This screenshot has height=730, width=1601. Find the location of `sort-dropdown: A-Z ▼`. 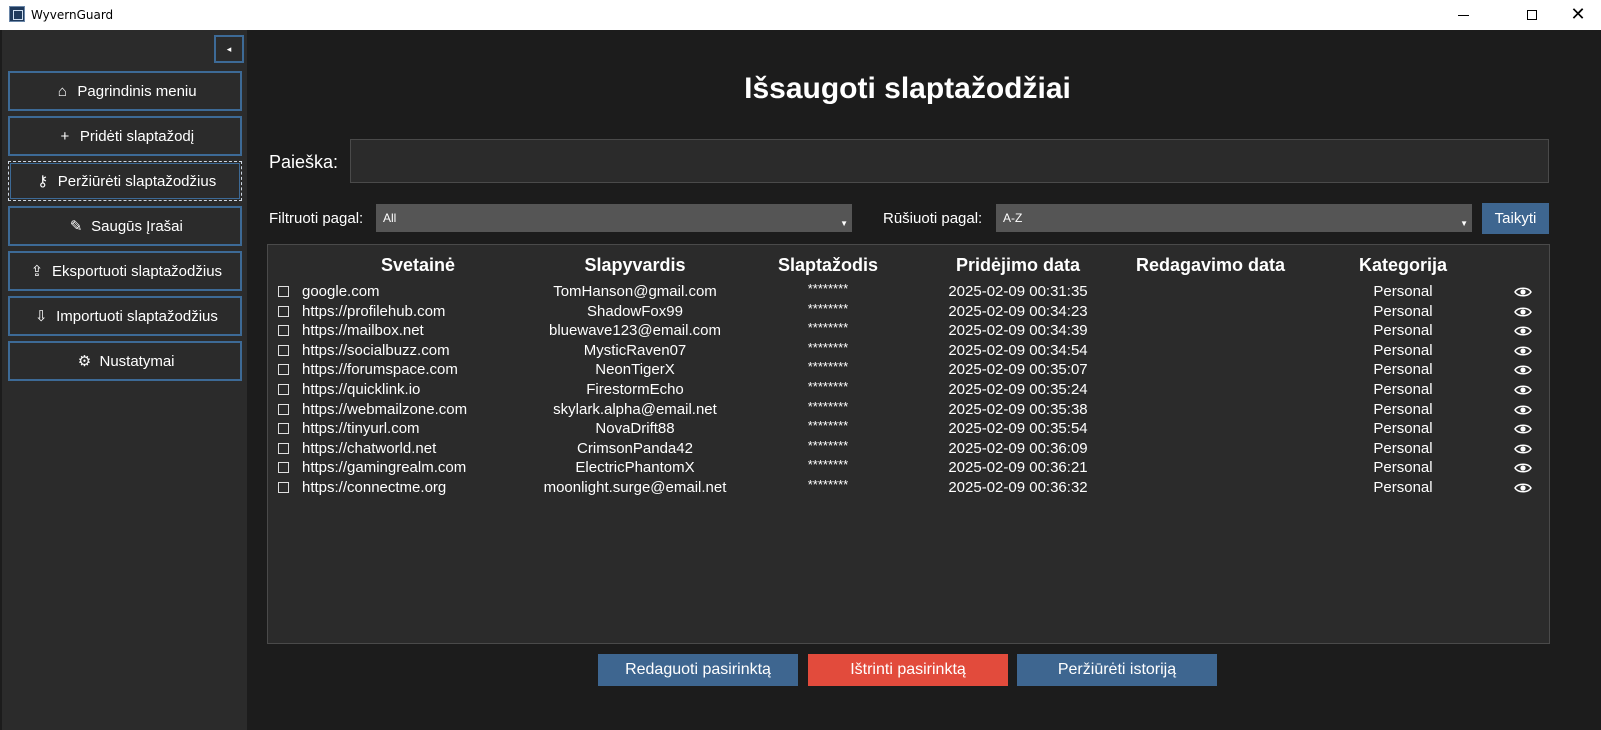

sort-dropdown: A-Z ▼ is located at coordinates (1234, 218).